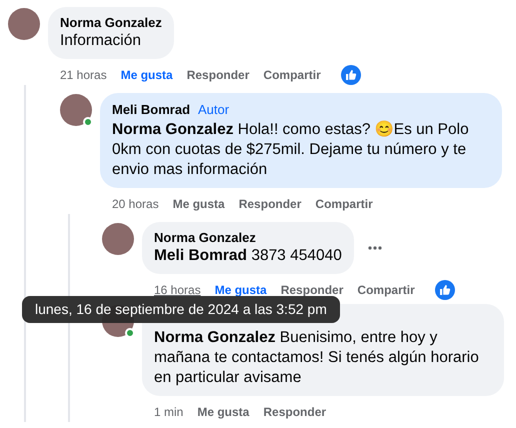  What do you see at coordinates (248, 256) in the screenshot?
I see `comment-text: Meli Bomrad 3873 454040` at bounding box center [248, 256].